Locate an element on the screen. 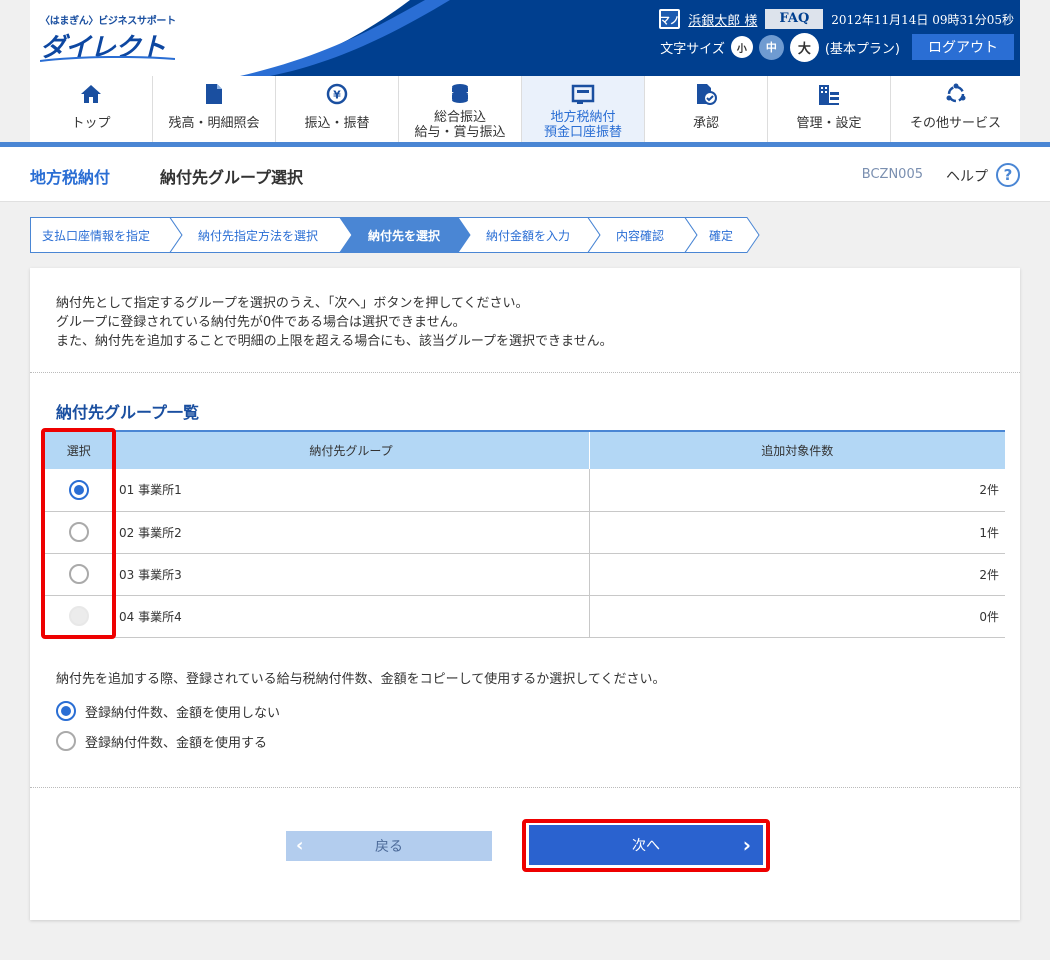  header-group: 納付先グループ is located at coordinates (351, 449).